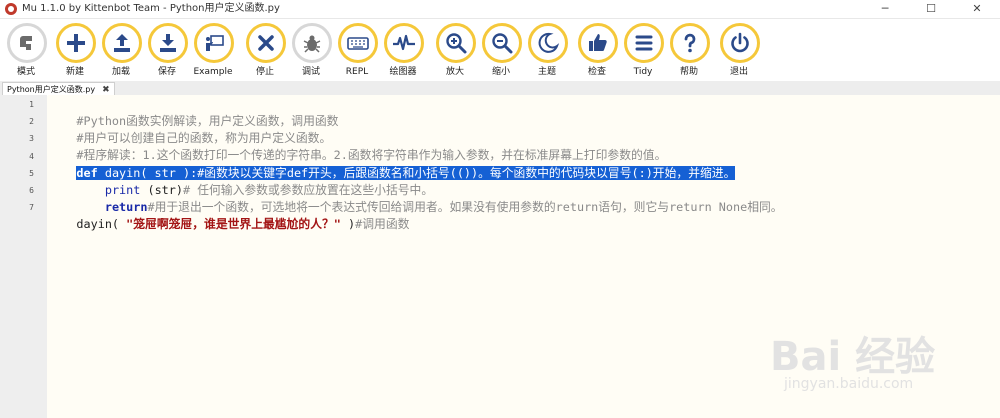 The image size is (1000, 418). I want to click on quit-button: 退出, so click(739, 52).